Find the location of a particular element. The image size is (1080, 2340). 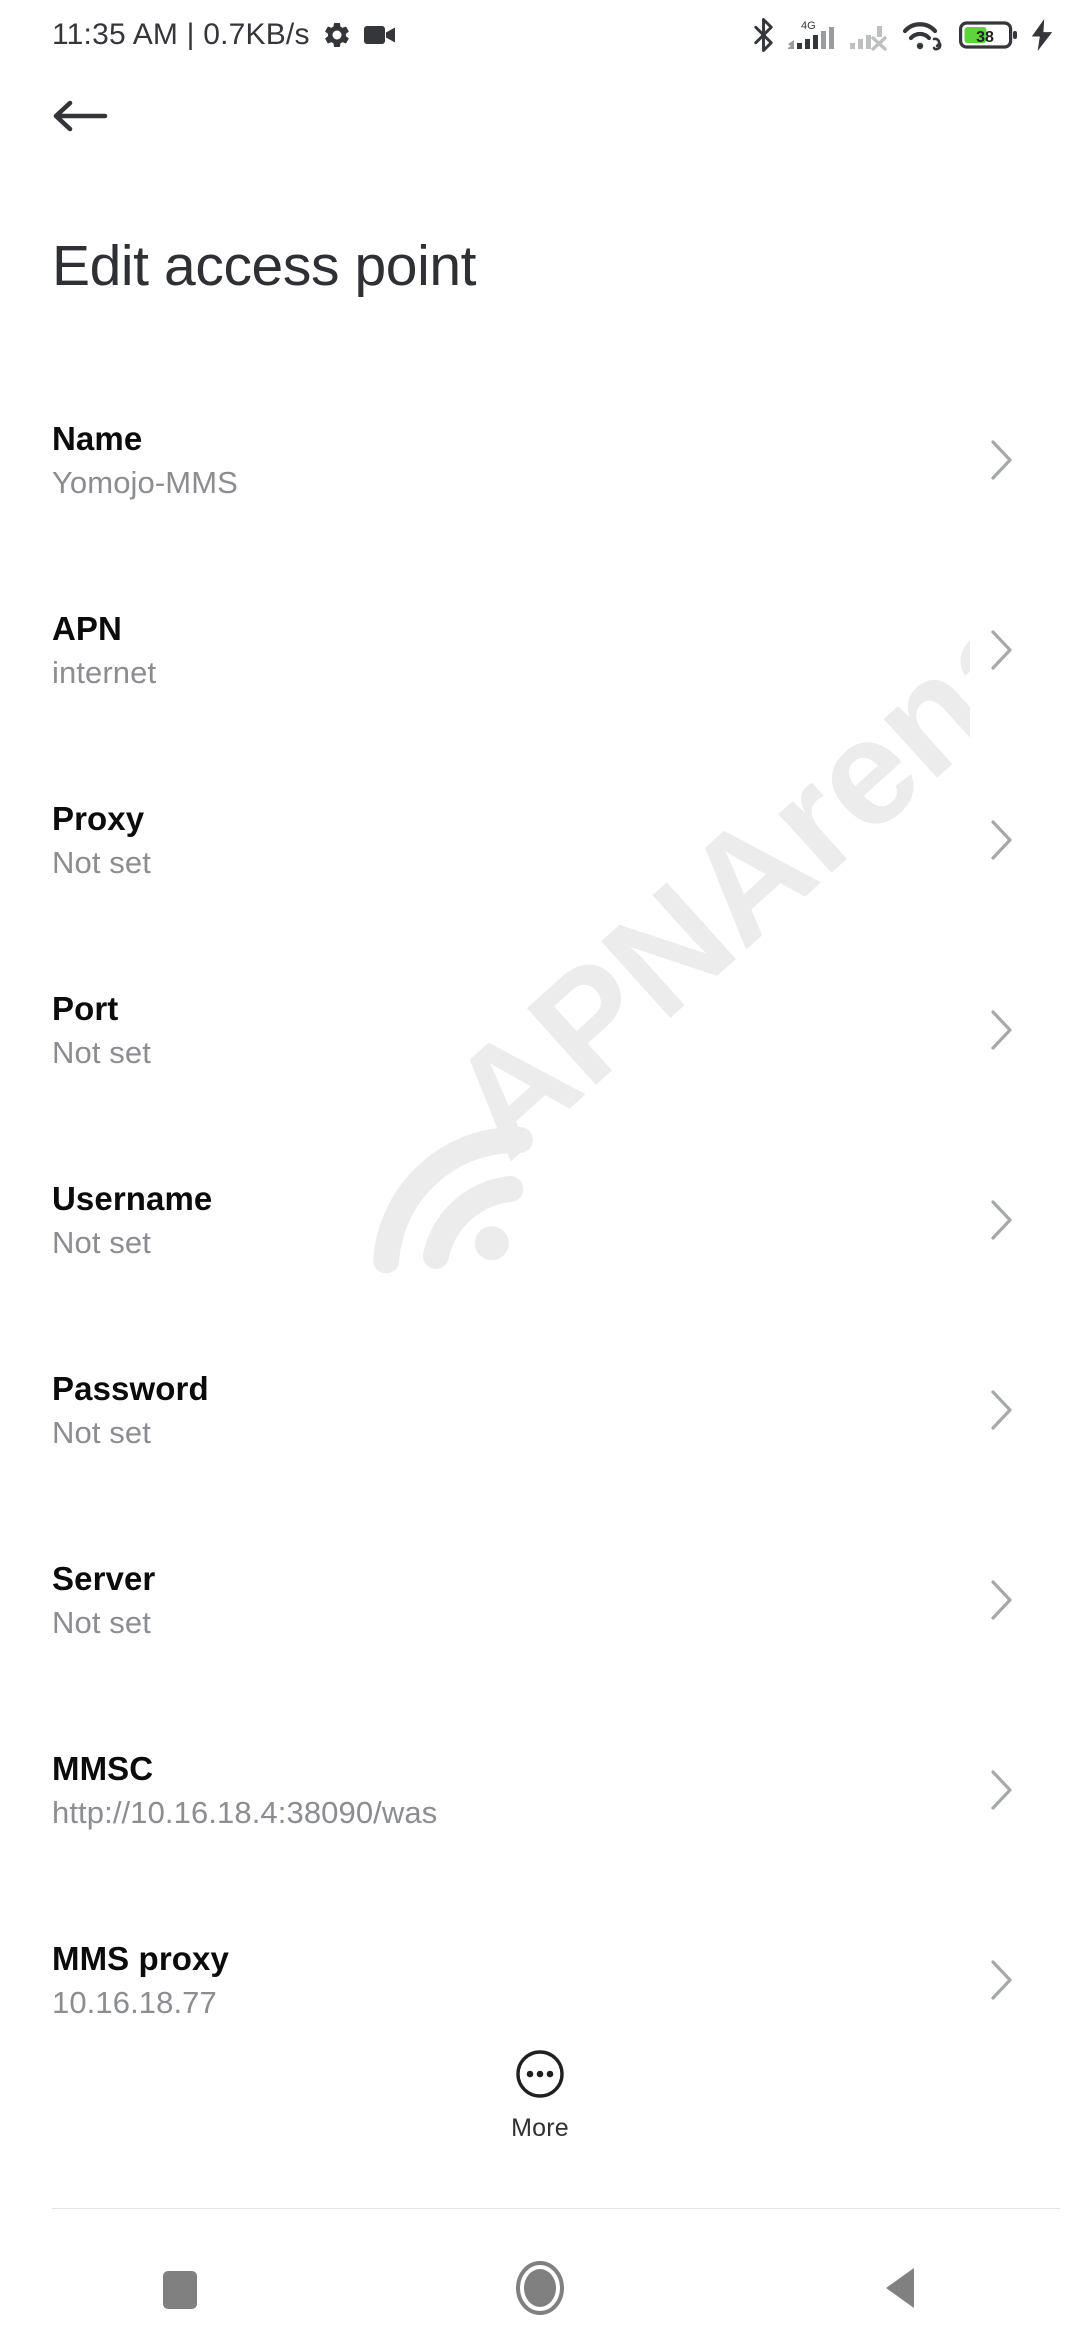

nav-home-button is located at coordinates (540, 2290).